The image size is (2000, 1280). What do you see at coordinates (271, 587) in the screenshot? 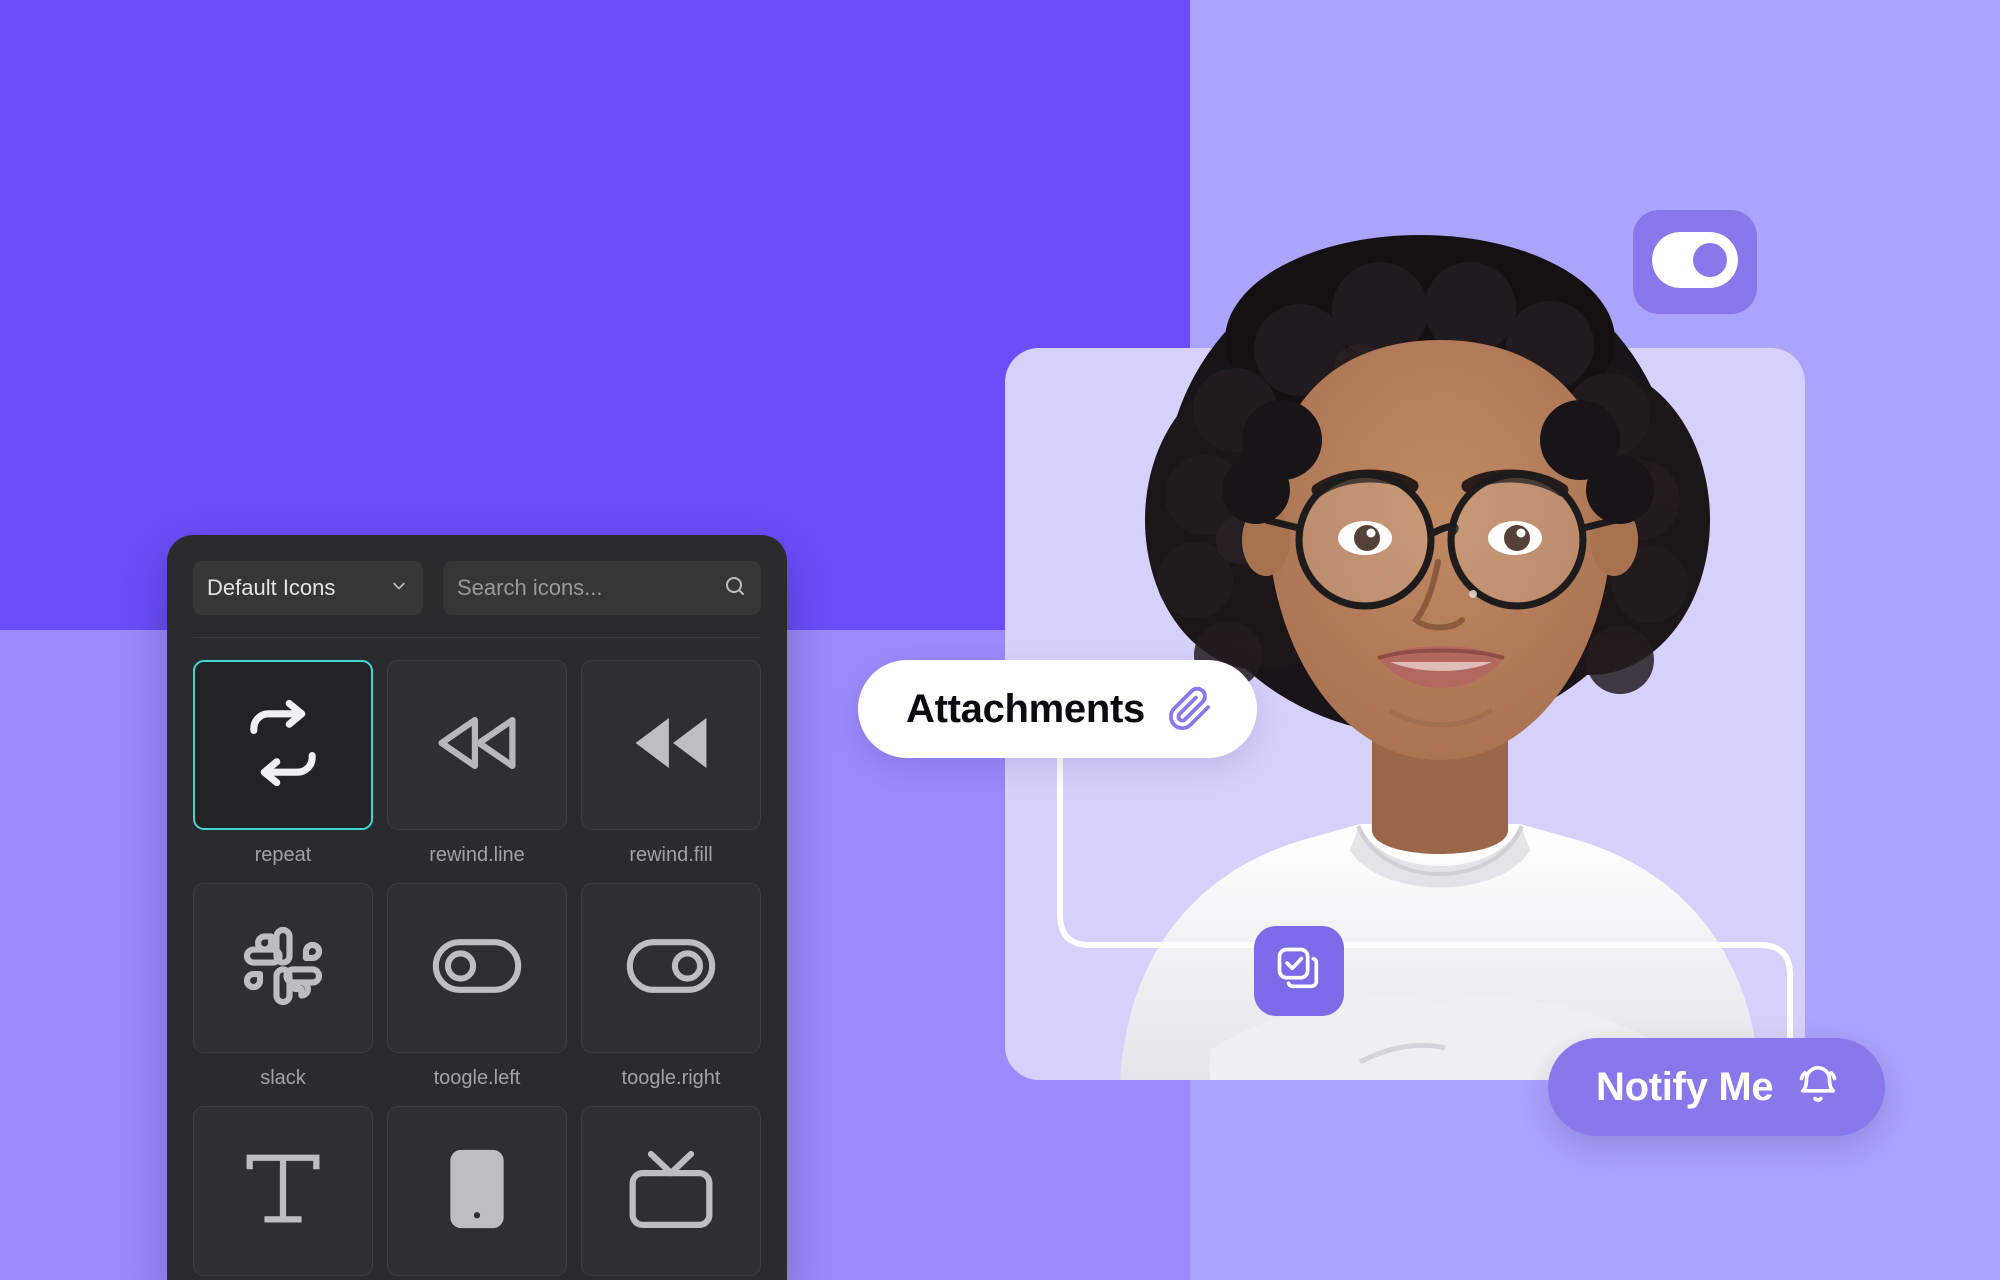
I see `icon-set-dropdown-label: Default Icons` at bounding box center [271, 587].